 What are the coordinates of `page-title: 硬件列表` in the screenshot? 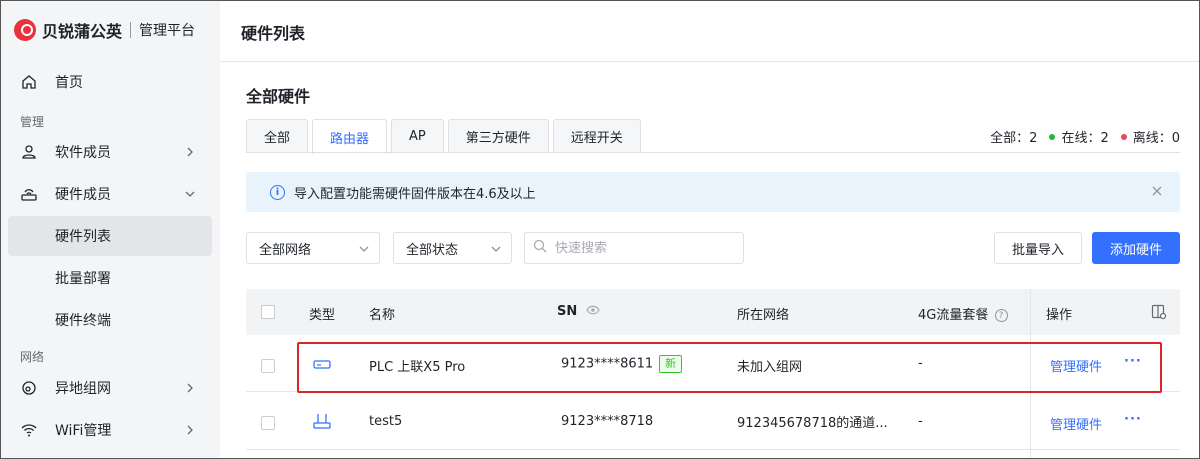 It's located at (273, 33).